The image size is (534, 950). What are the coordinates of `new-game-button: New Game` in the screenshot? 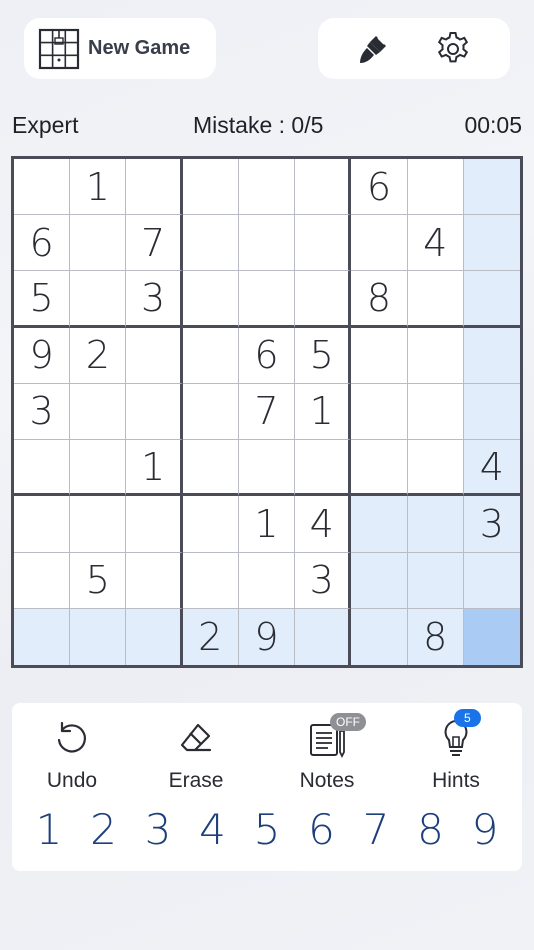 It's located at (120, 48).